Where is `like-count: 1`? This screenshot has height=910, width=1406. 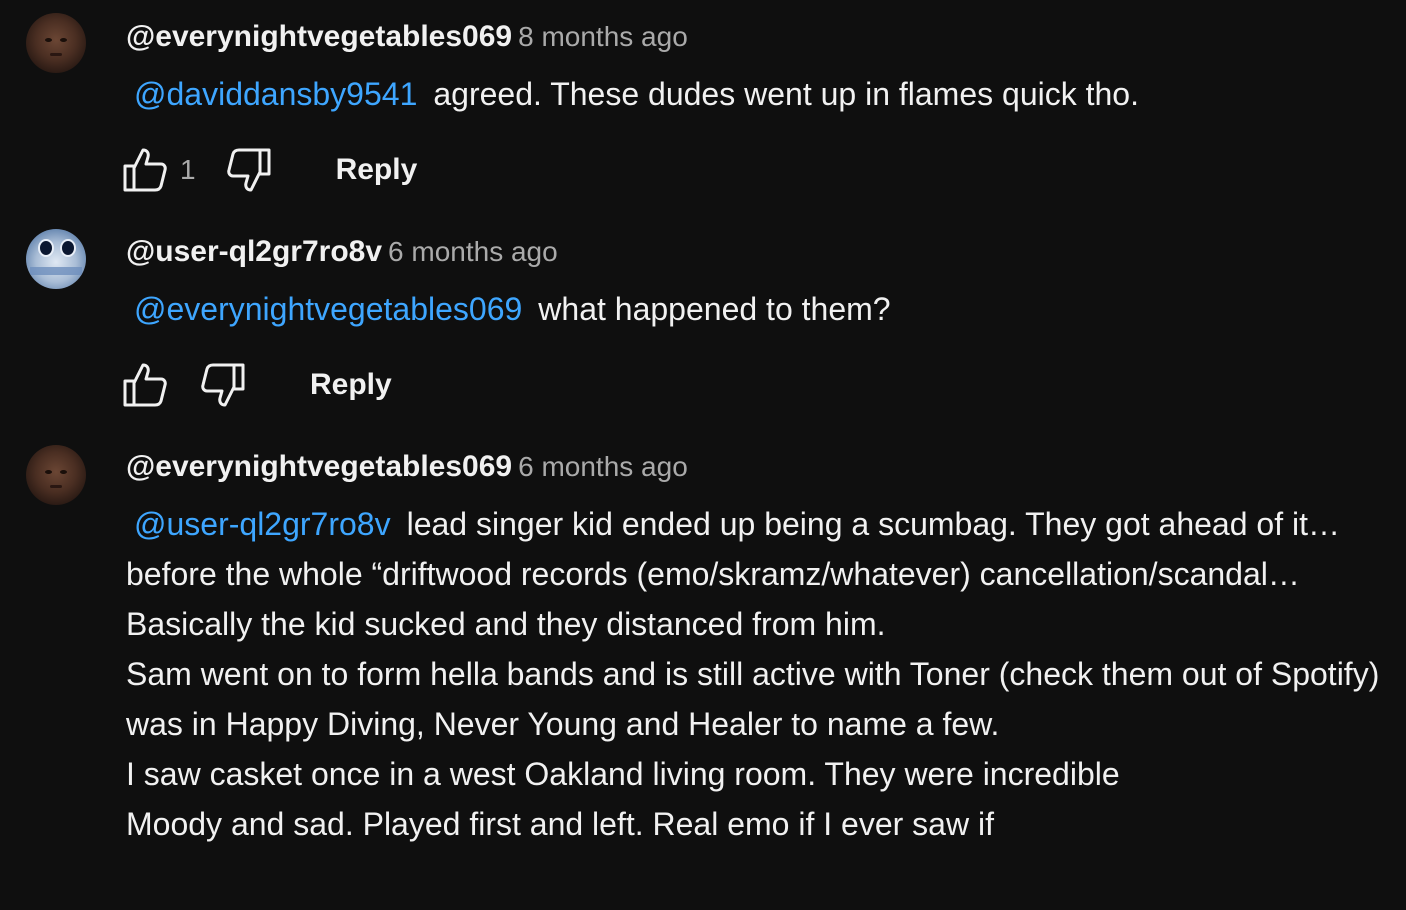
like-count: 1 is located at coordinates (188, 169).